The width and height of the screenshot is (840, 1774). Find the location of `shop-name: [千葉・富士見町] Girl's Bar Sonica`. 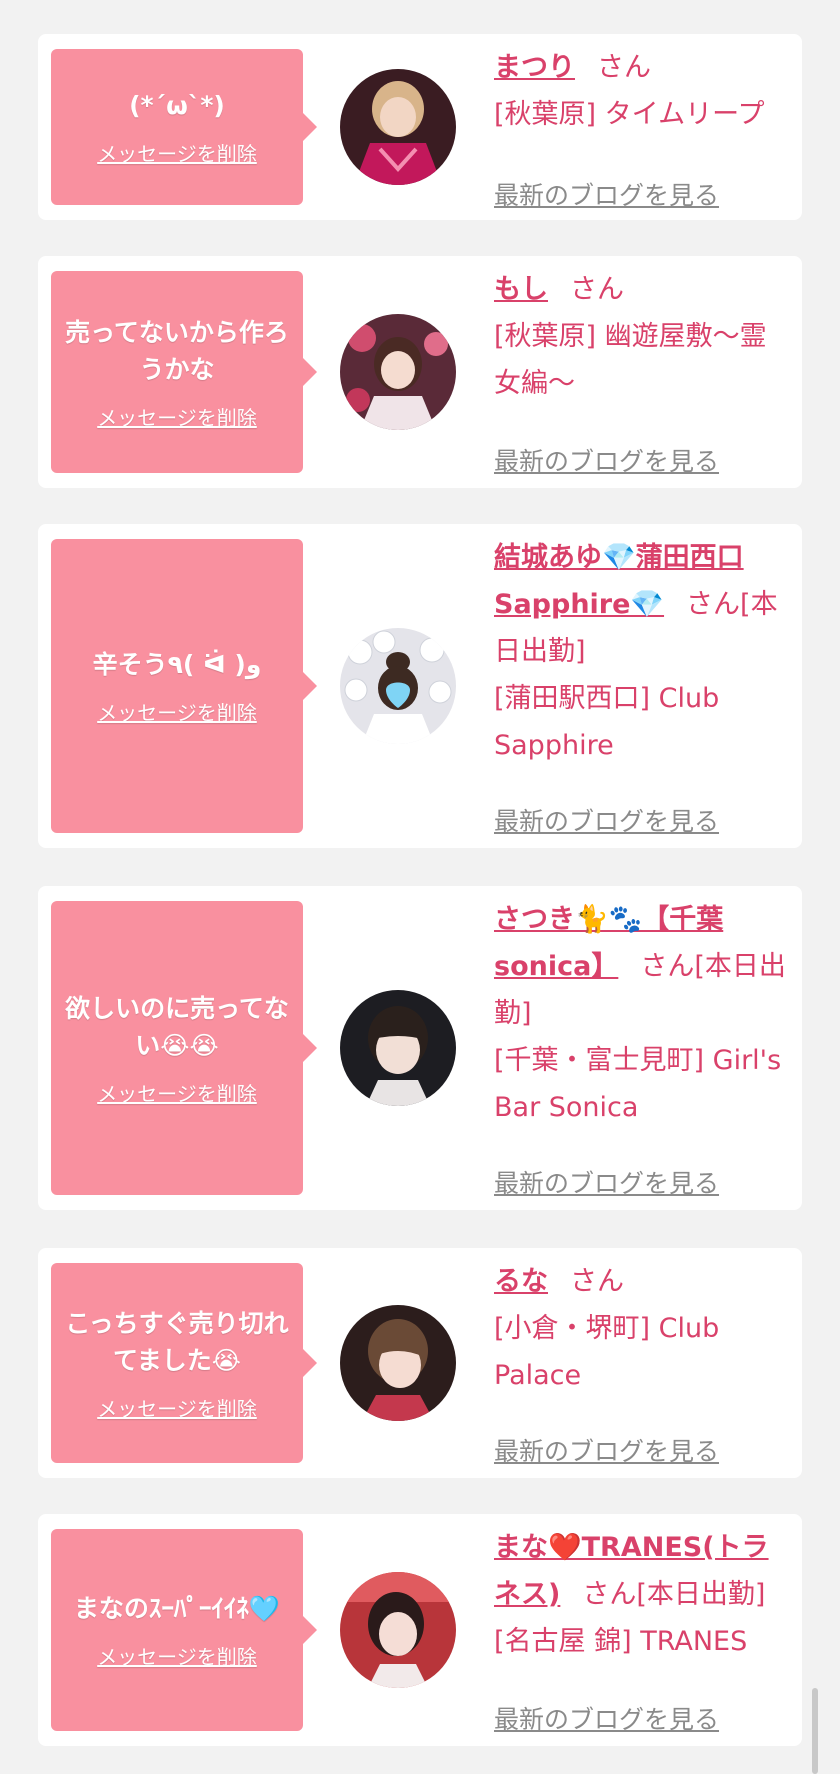

shop-name: [千葉・富士見町] Girl's Bar Sonica is located at coordinates (638, 1084).